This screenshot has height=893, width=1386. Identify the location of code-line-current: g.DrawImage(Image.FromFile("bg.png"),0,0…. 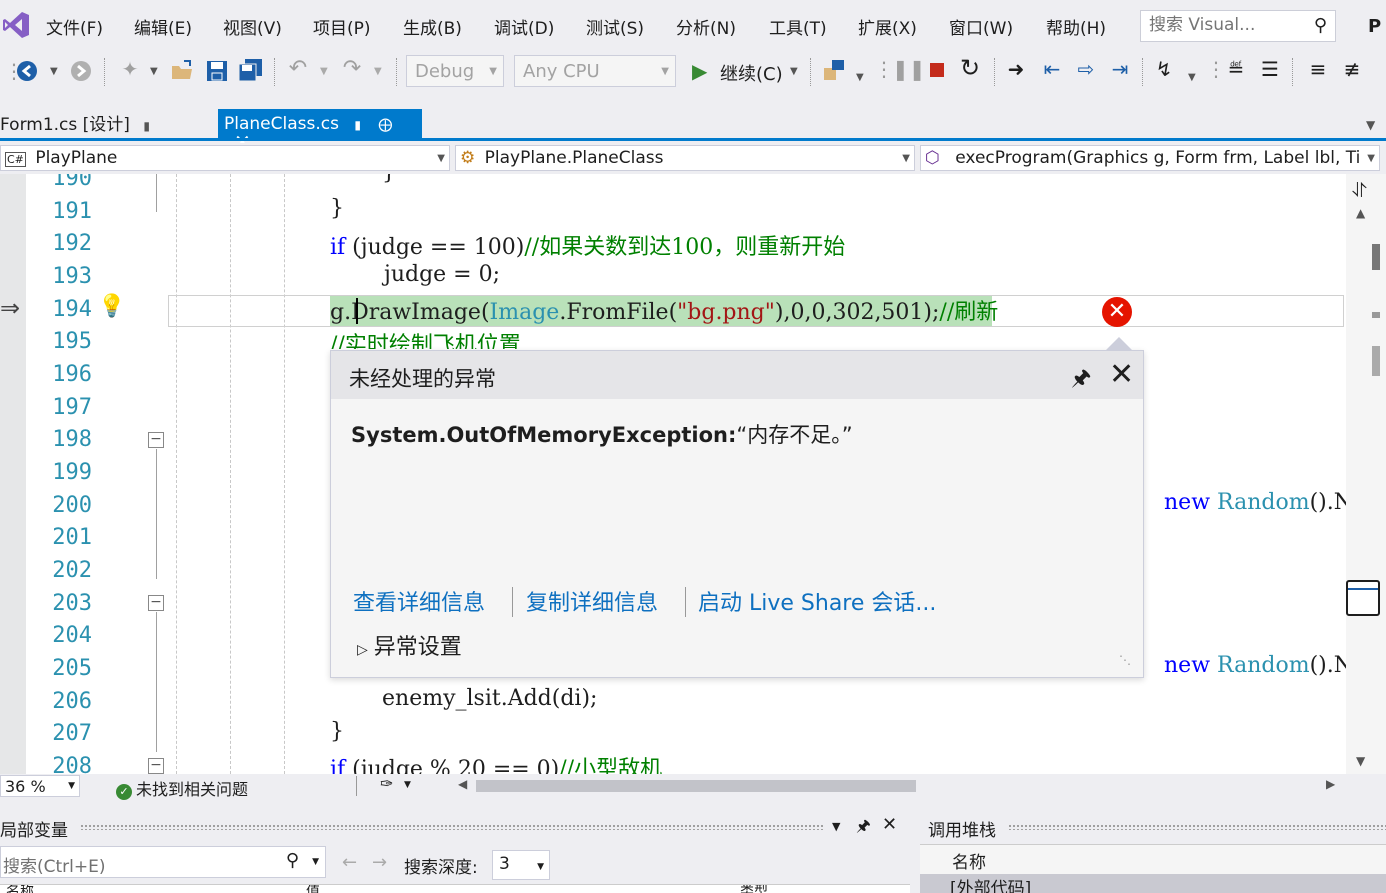
(664, 310).